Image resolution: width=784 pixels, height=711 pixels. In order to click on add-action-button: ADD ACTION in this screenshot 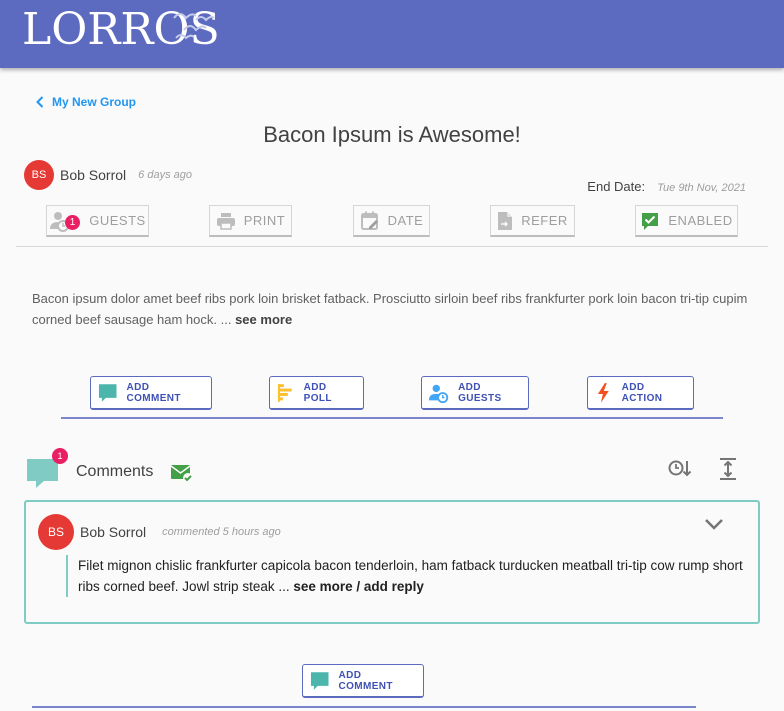, I will do `click(640, 393)`.